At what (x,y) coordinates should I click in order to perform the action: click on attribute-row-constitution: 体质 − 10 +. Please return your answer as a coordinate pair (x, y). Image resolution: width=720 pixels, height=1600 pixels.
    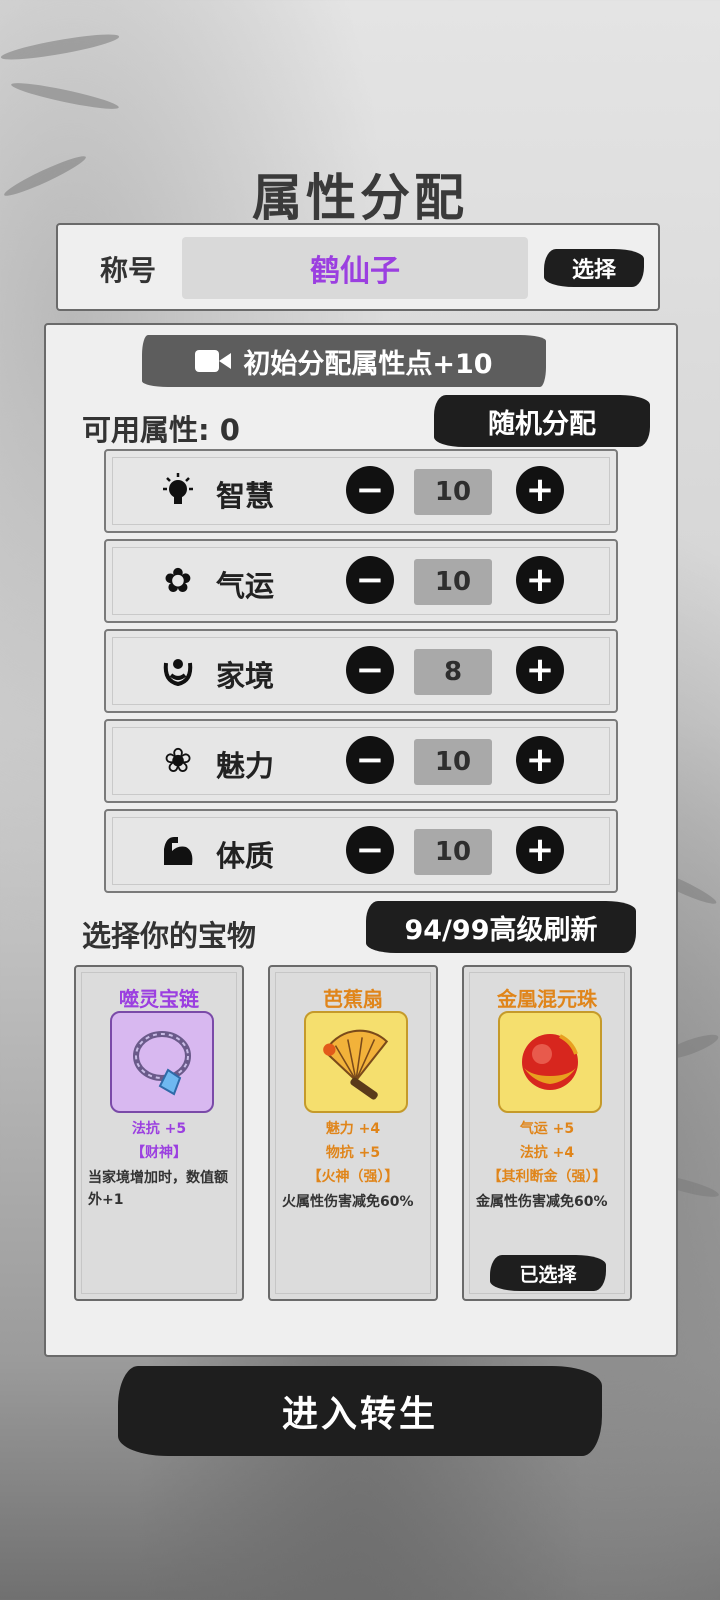
    Looking at the image, I should click on (361, 851).